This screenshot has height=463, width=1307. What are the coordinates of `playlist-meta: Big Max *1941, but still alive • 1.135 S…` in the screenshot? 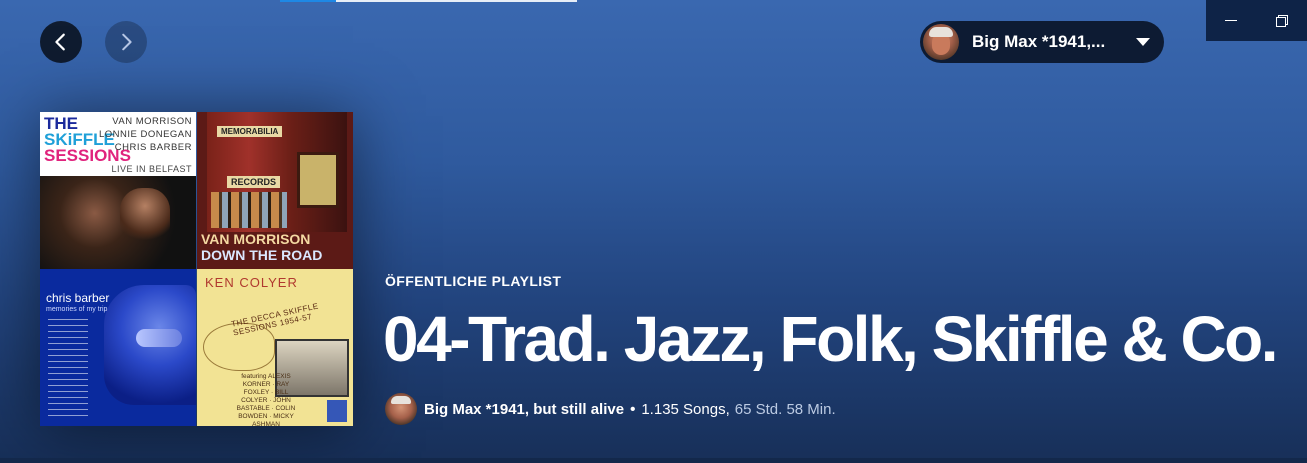 It's located at (610, 409).